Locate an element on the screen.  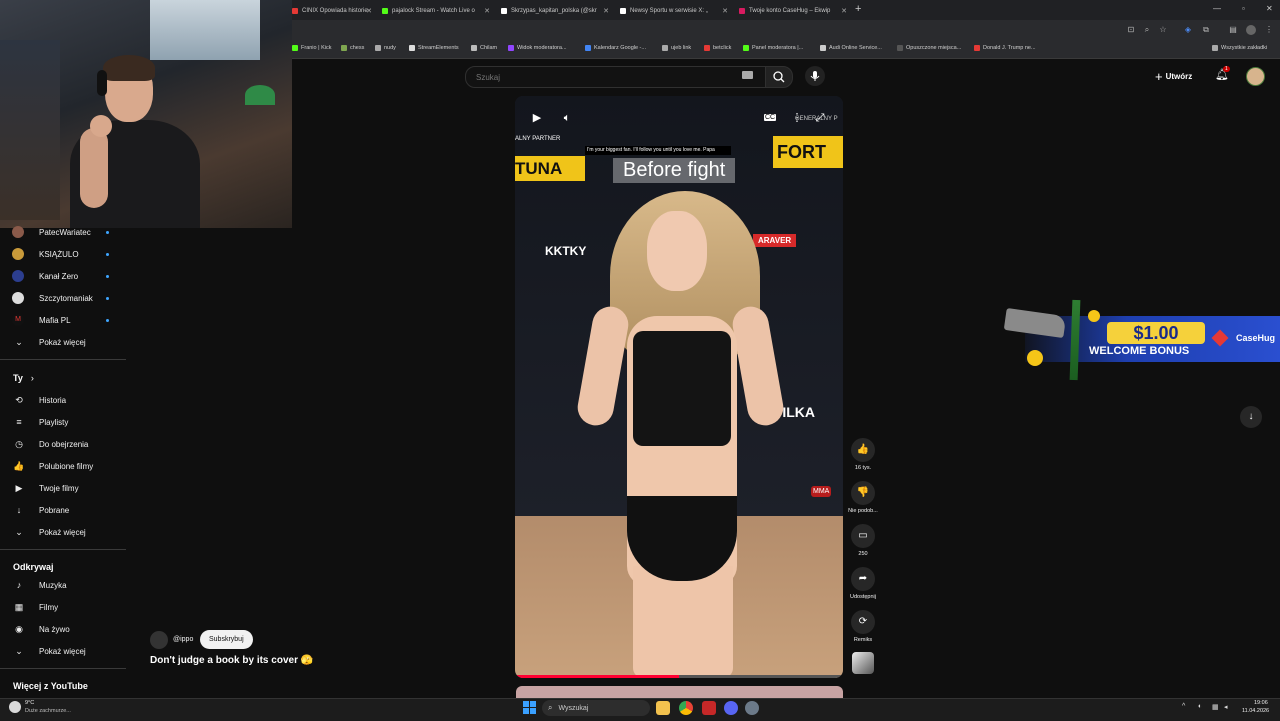
more-options-icon: ⋮ is located at coordinates (797, 118).